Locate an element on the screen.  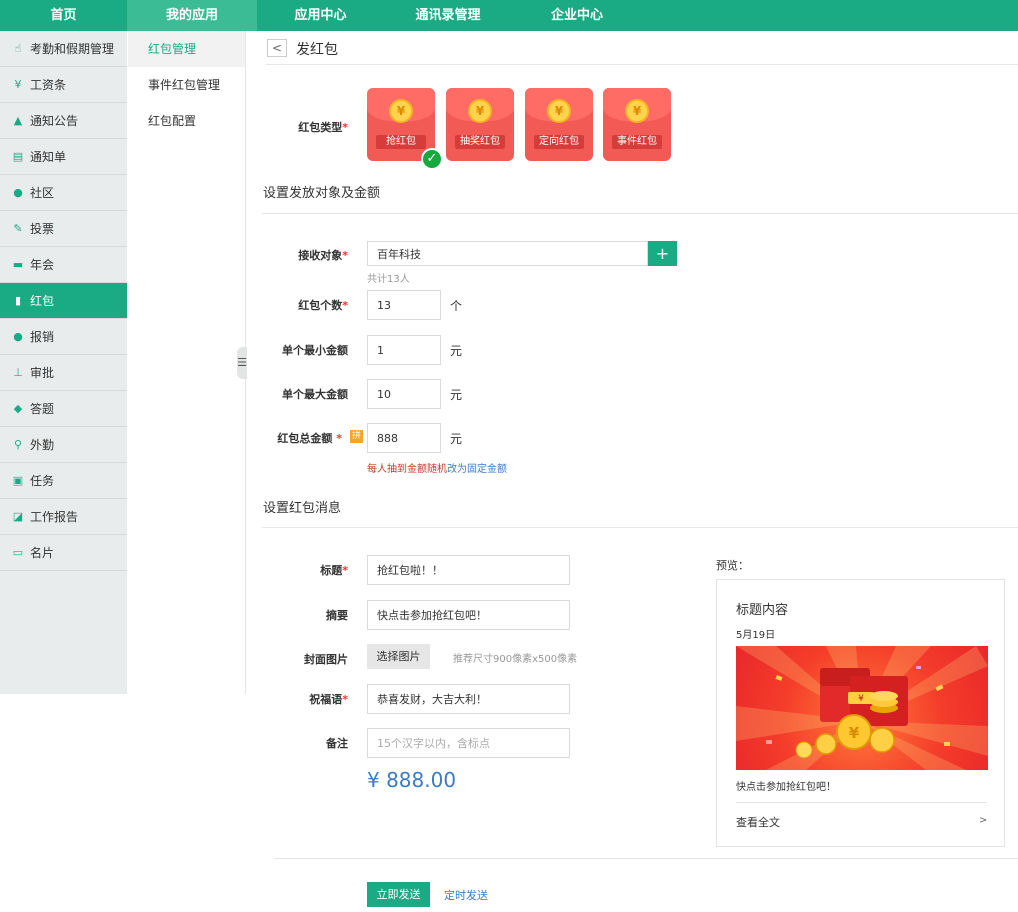
report-icon: ◪ is located at coordinates (18, 516).